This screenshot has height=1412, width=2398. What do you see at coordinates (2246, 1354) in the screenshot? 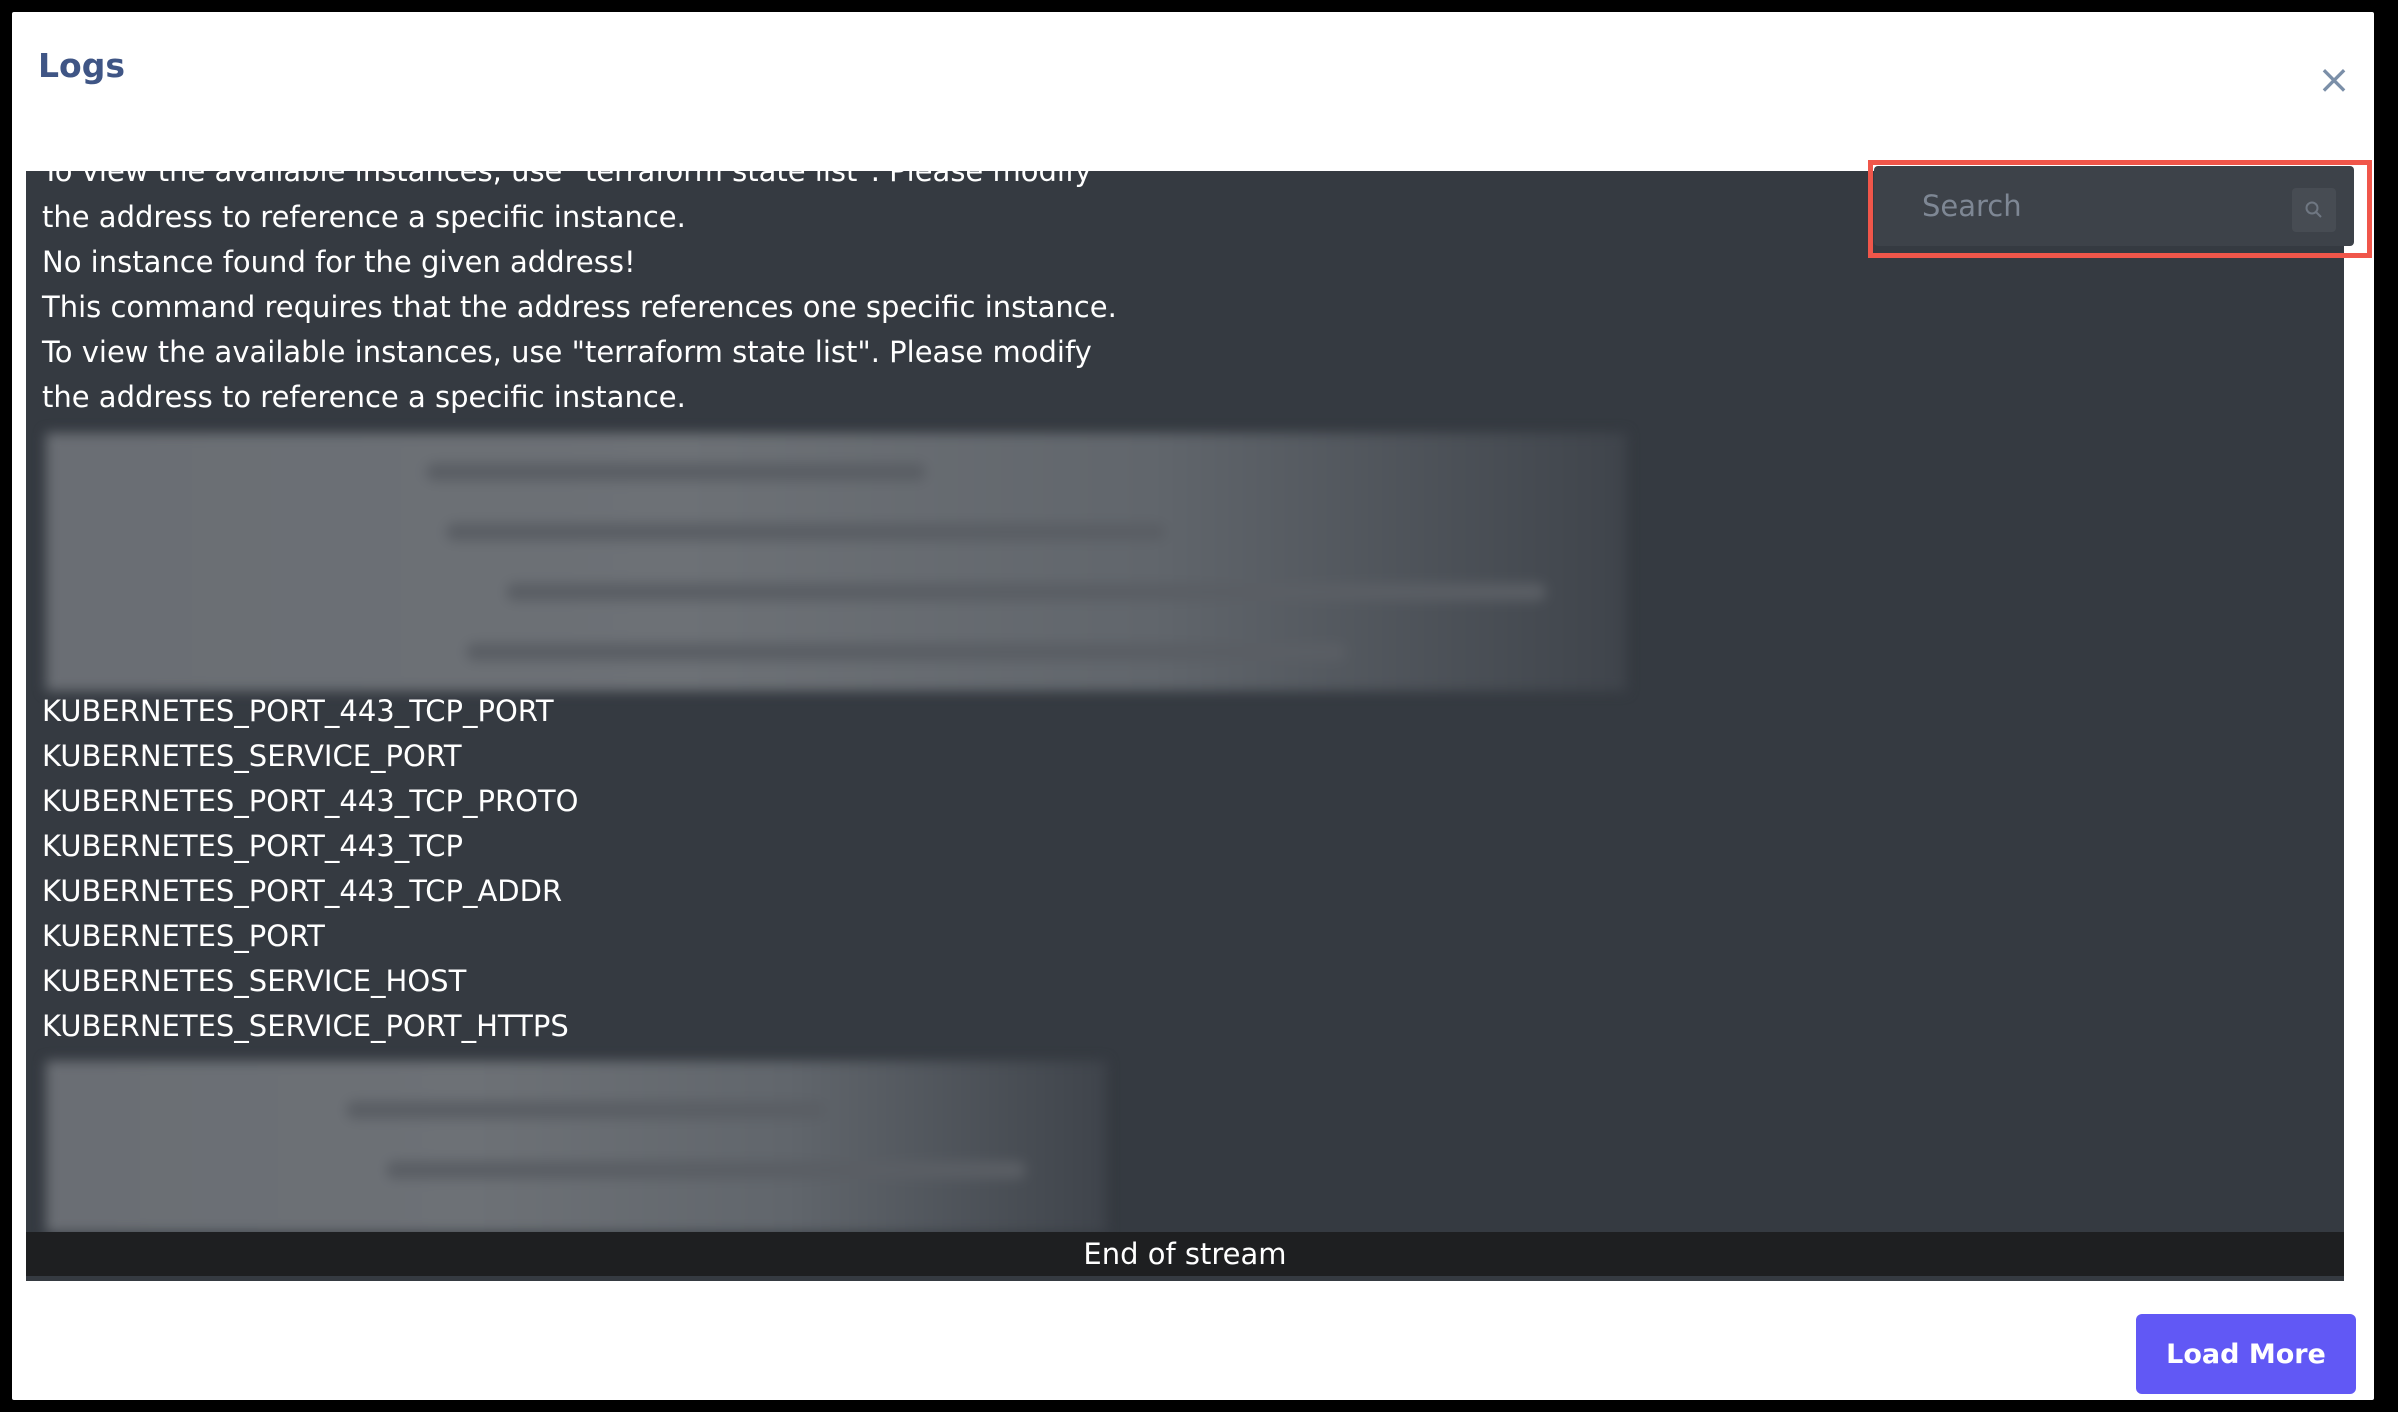
I see `load-more-button: Load More` at bounding box center [2246, 1354].